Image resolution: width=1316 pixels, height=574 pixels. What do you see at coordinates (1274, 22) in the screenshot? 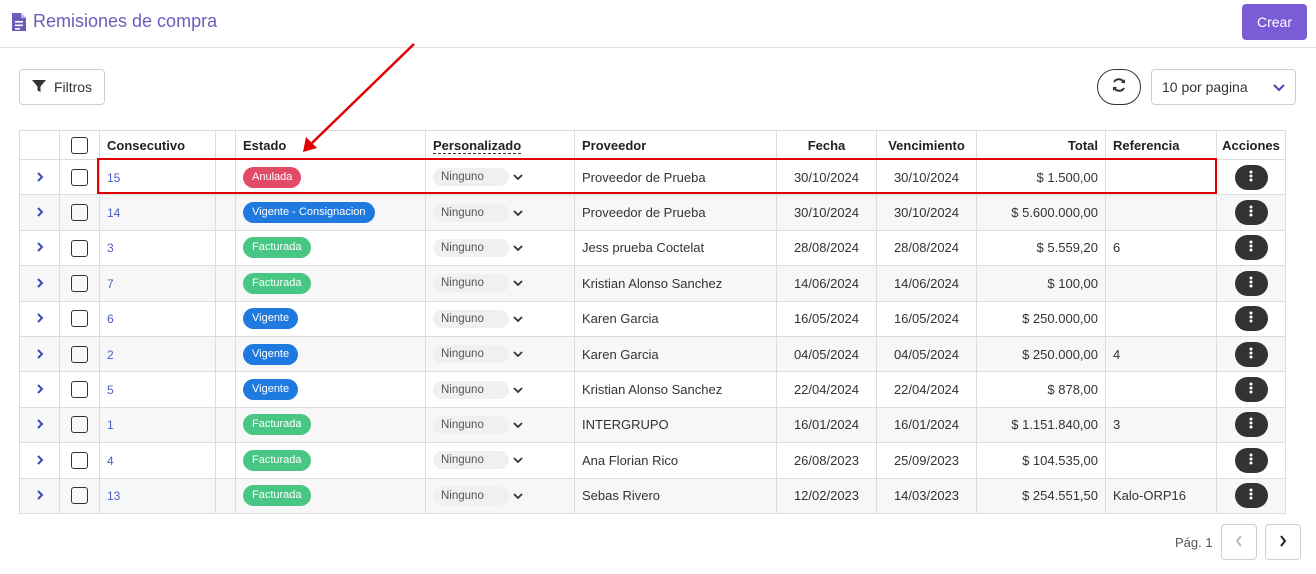
I see `create-button: Crear` at bounding box center [1274, 22].